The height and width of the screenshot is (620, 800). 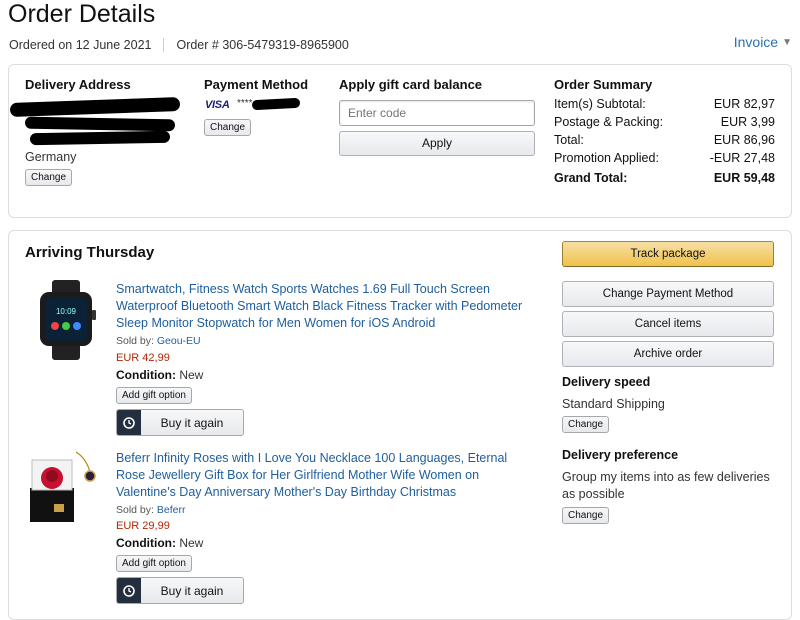 I want to click on change-delivery-speed-button: Change, so click(x=586, y=424).